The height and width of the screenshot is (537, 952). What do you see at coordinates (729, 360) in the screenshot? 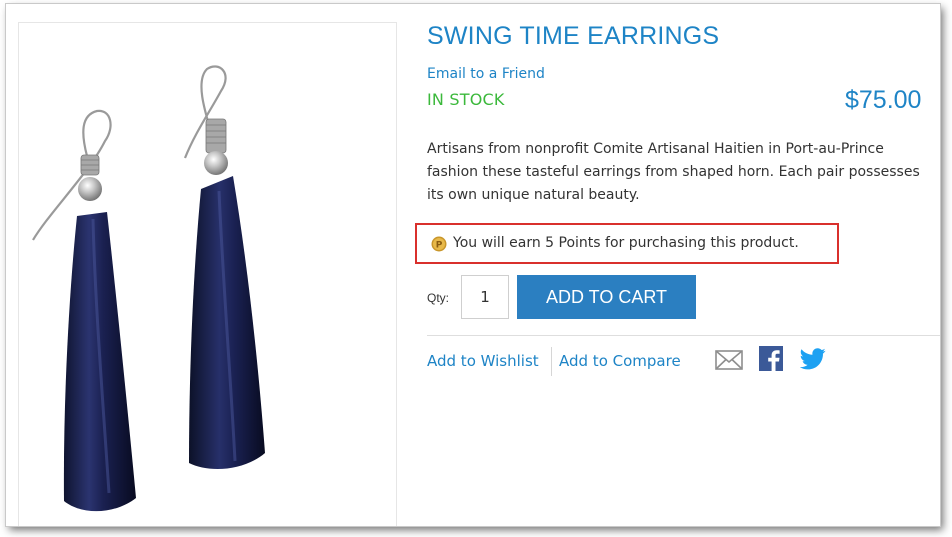
I see `mail-icon` at bounding box center [729, 360].